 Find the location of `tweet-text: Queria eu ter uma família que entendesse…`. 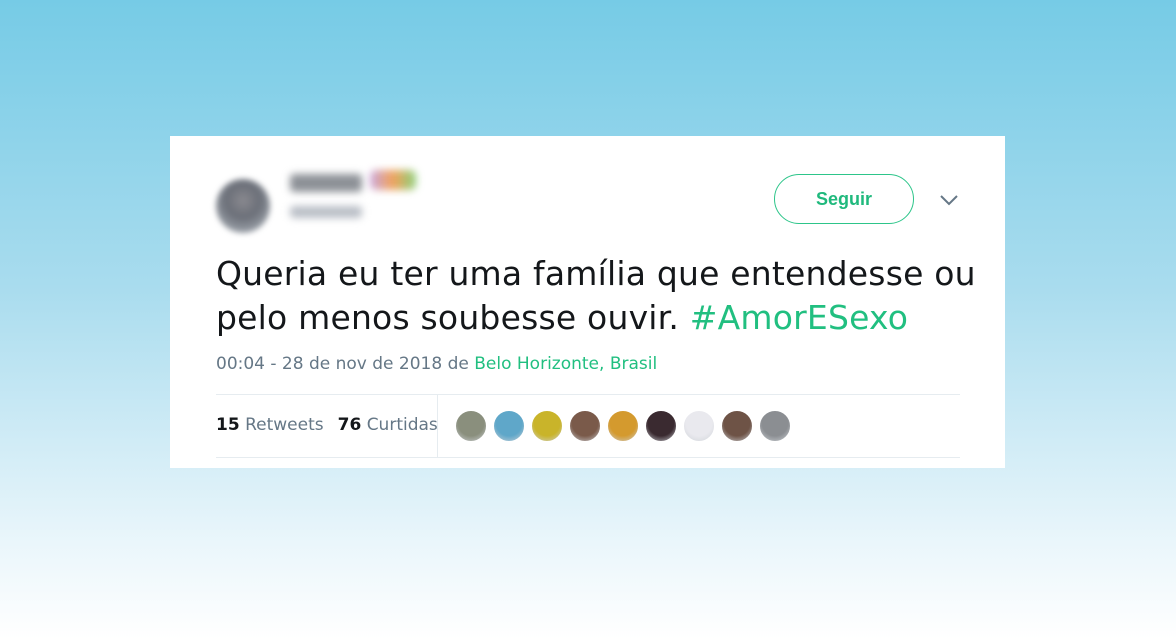

tweet-text: Queria eu ter uma família que entendesse… is located at coordinates (596, 296).